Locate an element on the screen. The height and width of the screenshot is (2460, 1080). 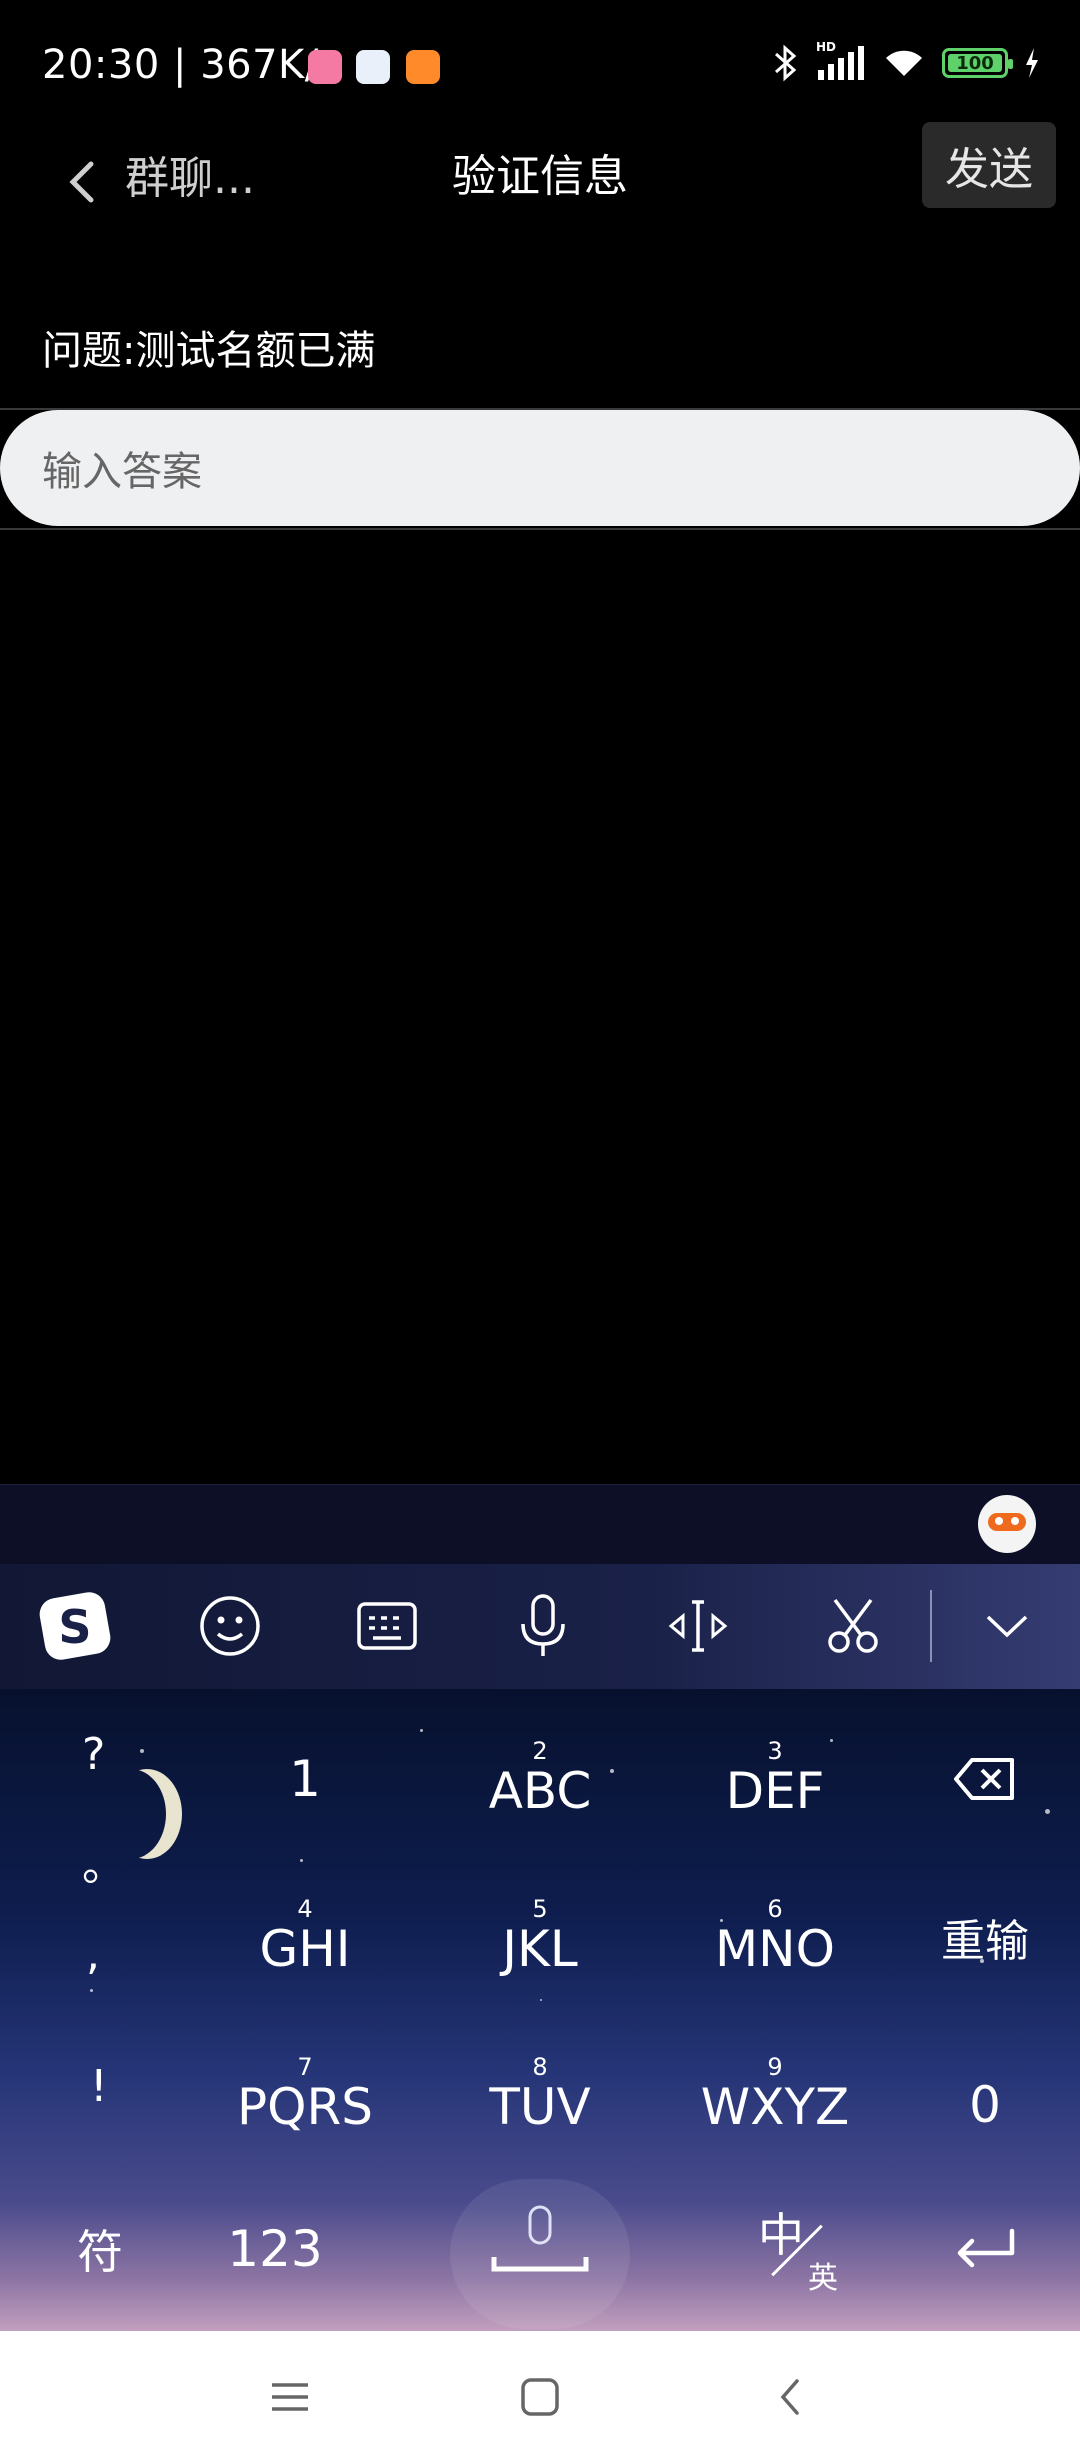
key-0: 0 is located at coordinates (985, 2095).